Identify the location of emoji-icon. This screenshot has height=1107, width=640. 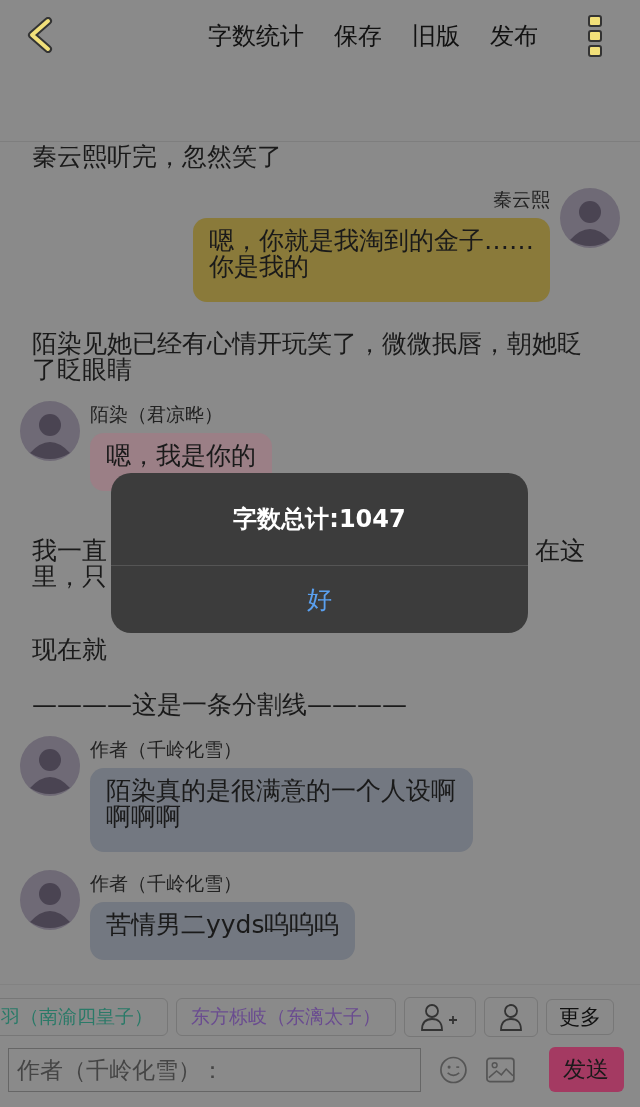
(453, 1069).